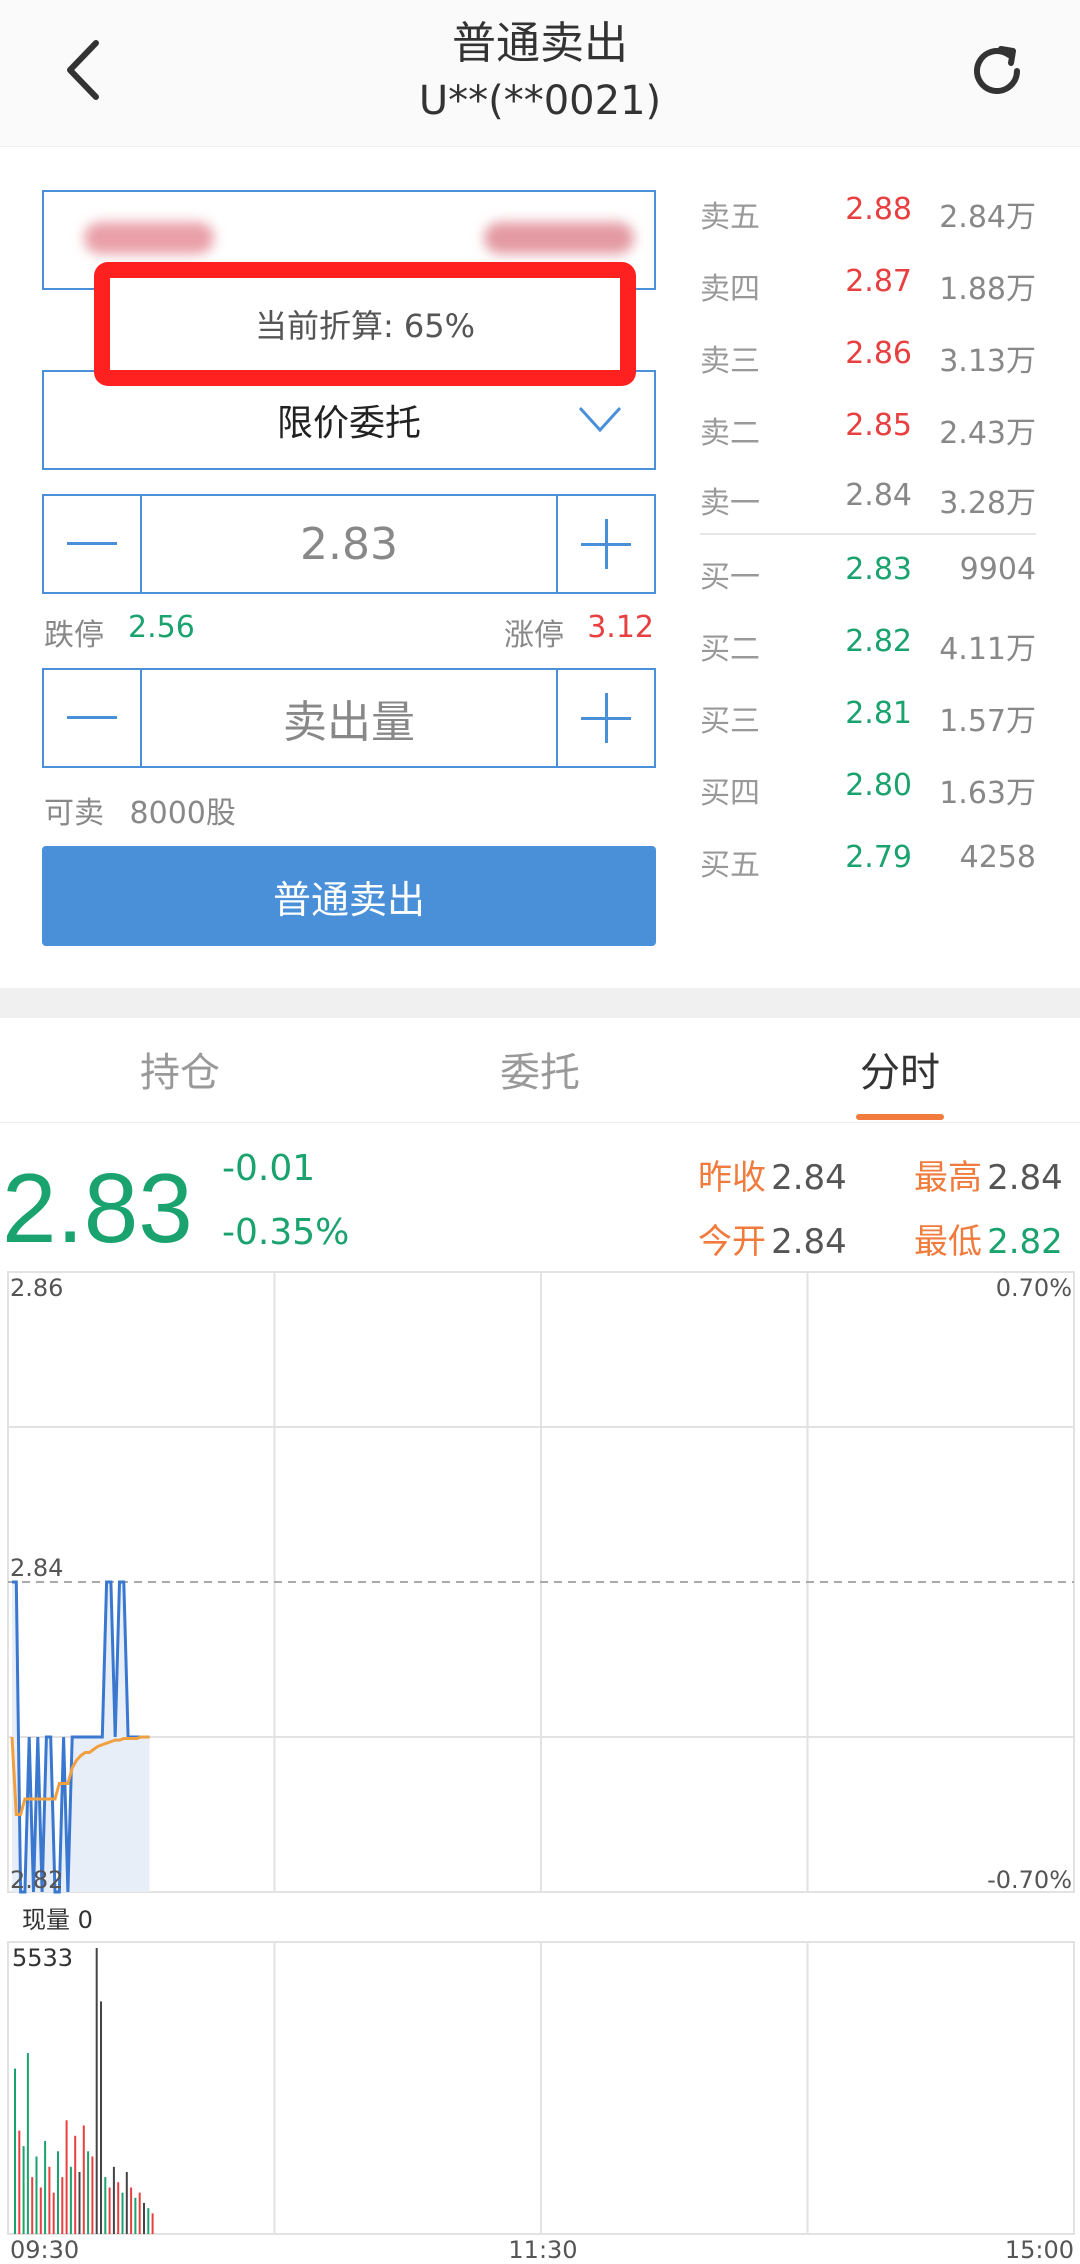  What do you see at coordinates (878, 785) in the screenshot?
I see `bid-price: 2.80` at bounding box center [878, 785].